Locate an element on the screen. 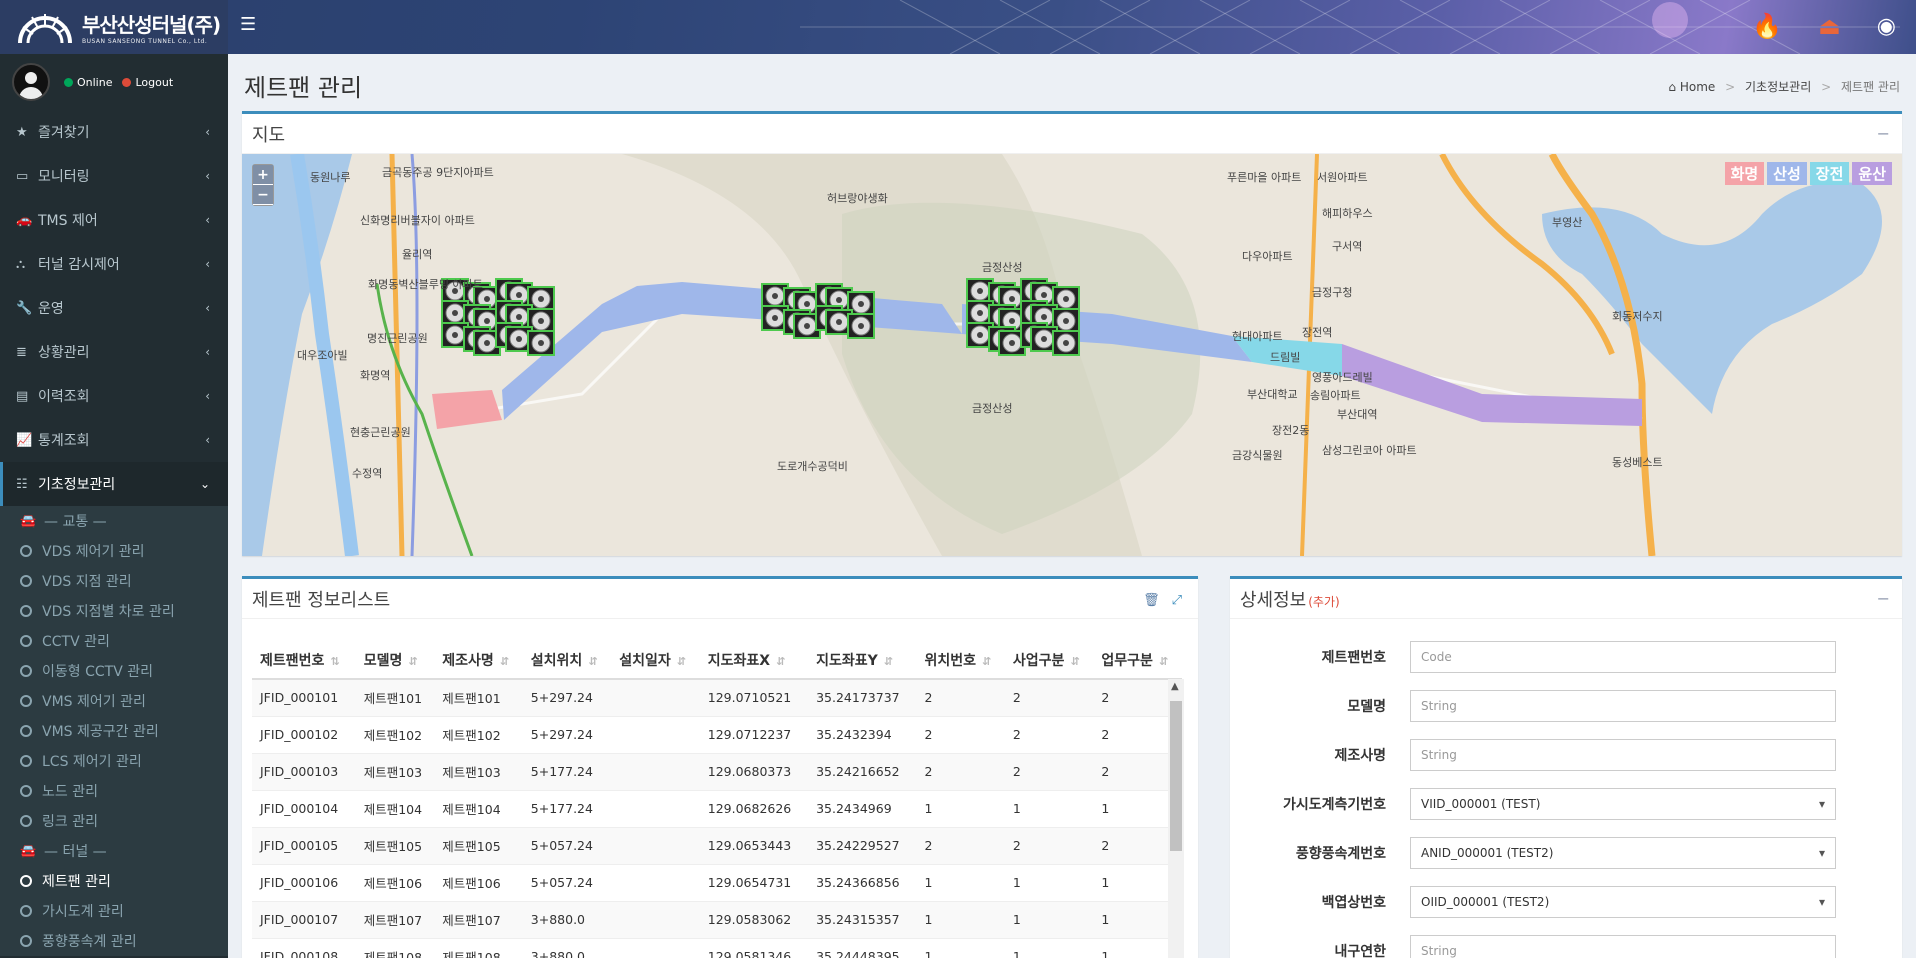 The image size is (1916, 958). table-cell: 129.0654731 is located at coordinates (754, 882).